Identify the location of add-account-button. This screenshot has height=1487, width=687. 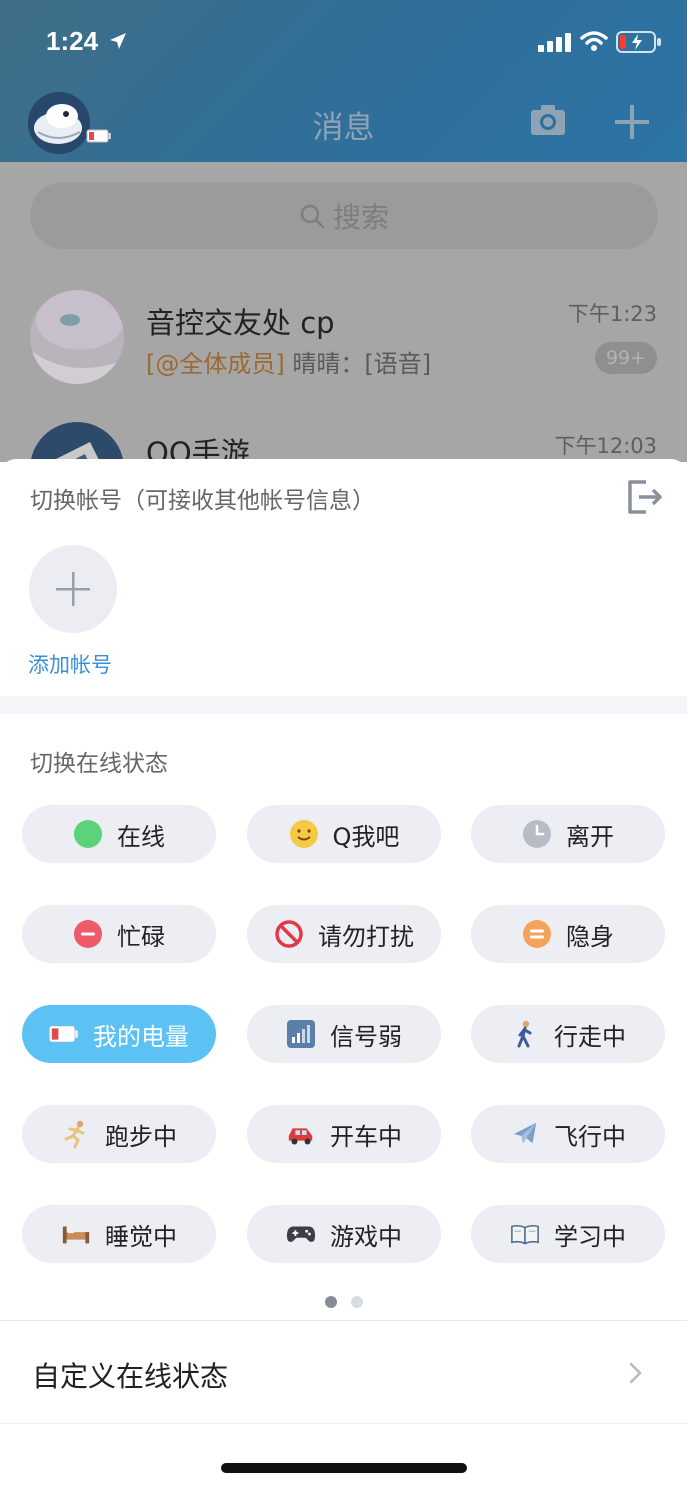
(73, 589).